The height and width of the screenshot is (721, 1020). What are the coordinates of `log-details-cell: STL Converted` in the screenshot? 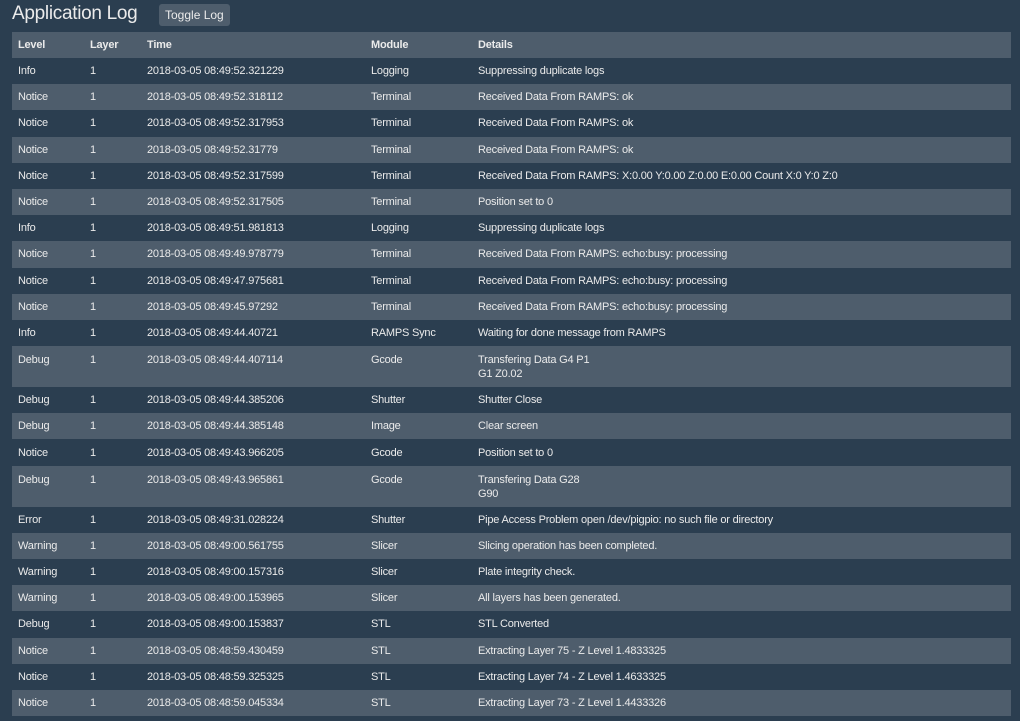 It's located at (741, 624).